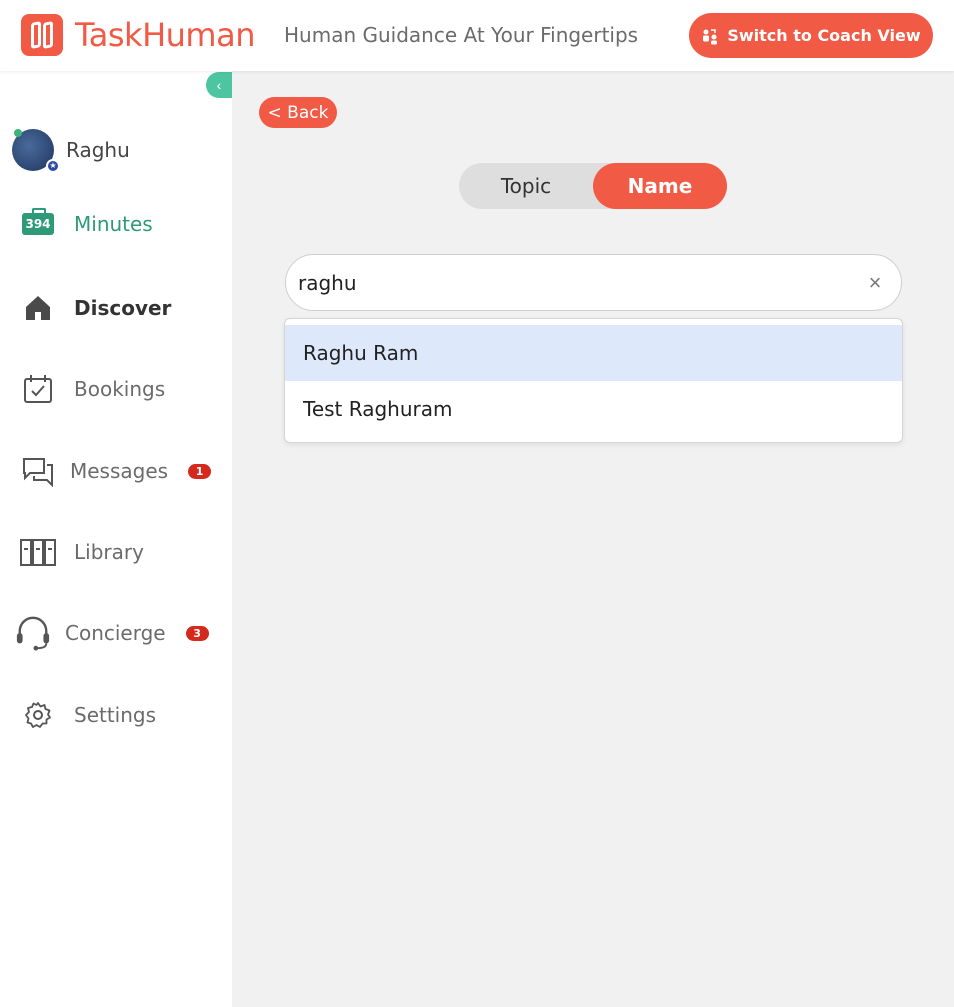 The image size is (954, 1007). What do you see at coordinates (38, 552) in the screenshot?
I see `library-books-icon` at bounding box center [38, 552].